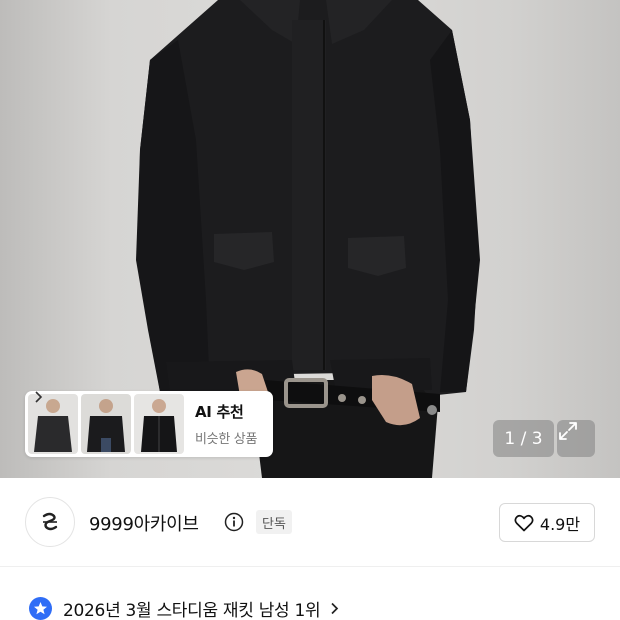  I want to click on like-count: 4.9만, so click(560, 524).